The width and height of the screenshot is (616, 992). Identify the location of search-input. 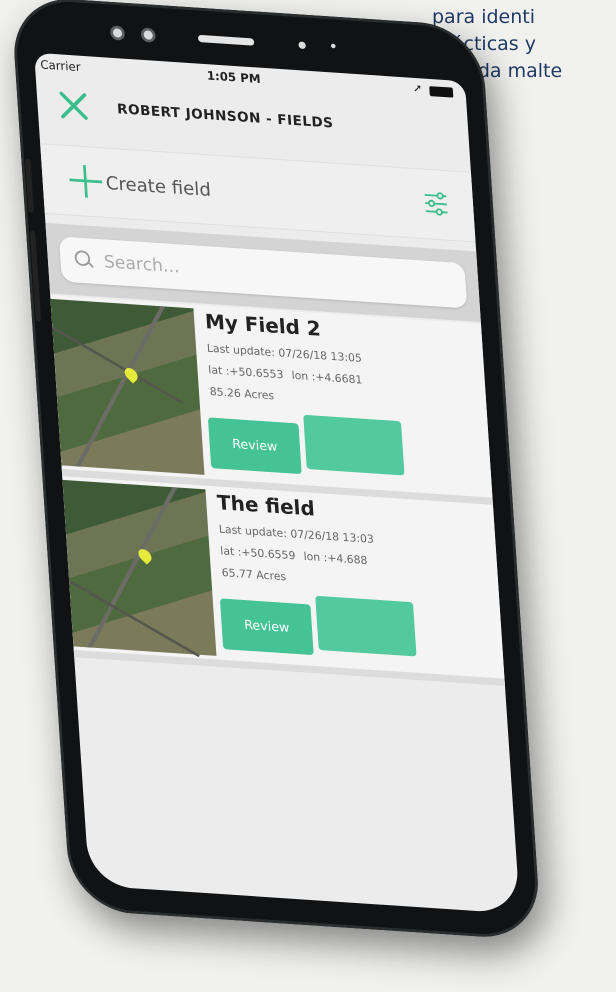
(239, 270).